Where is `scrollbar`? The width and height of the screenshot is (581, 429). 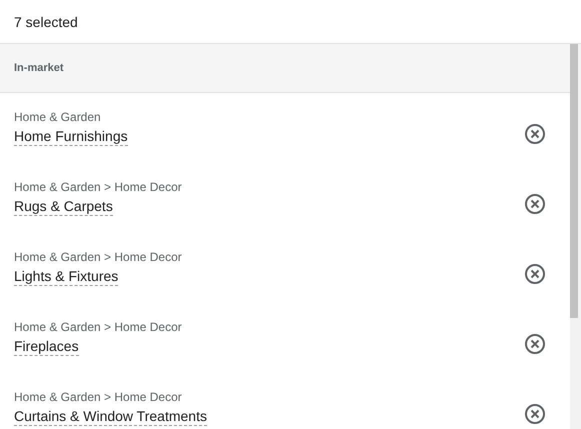 scrollbar is located at coordinates (575, 236).